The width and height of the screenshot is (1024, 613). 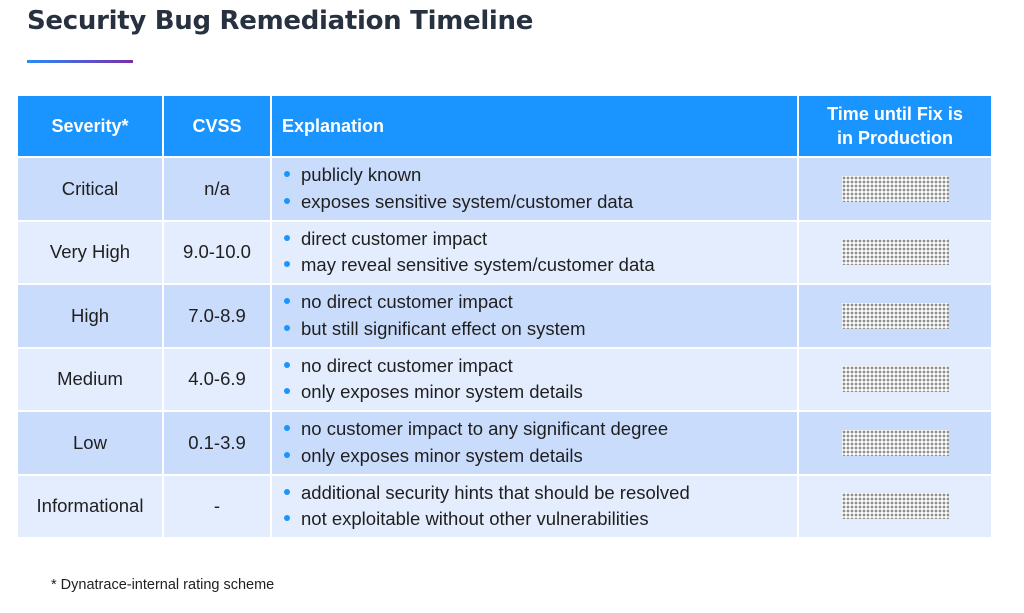 What do you see at coordinates (218, 444) in the screenshot?
I see `cvss-cell: 0.1-3.9` at bounding box center [218, 444].